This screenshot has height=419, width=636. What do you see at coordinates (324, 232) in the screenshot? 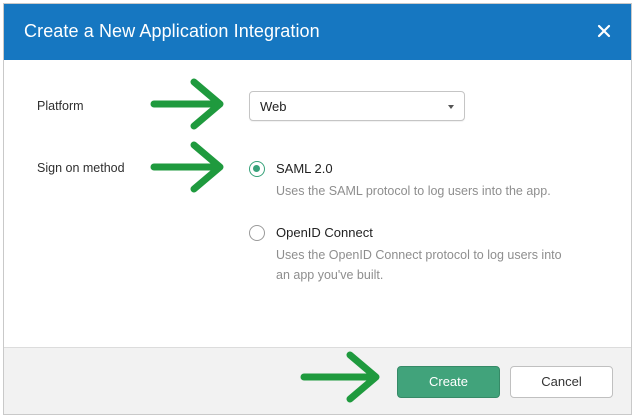
I see `option-openid-title: OpenID Connect` at bounding box center [324, 232].